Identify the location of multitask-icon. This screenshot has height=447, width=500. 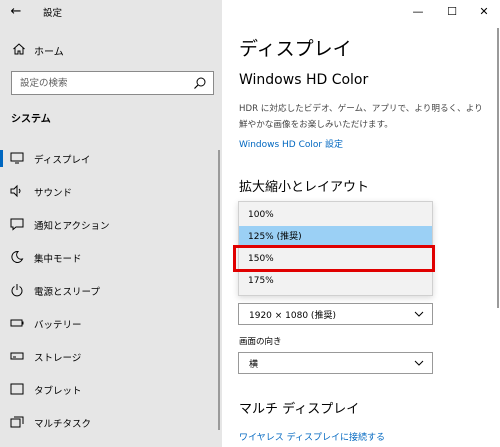
(17, 422).